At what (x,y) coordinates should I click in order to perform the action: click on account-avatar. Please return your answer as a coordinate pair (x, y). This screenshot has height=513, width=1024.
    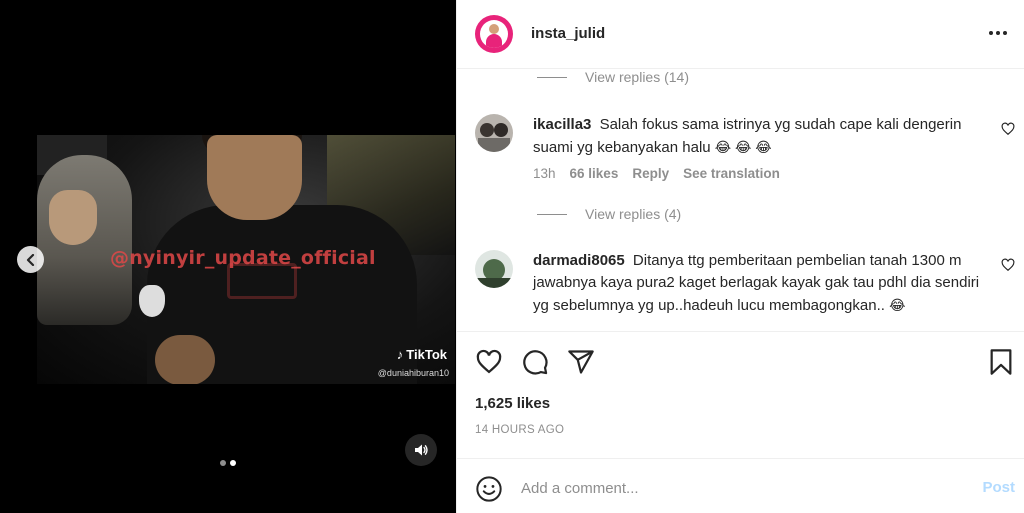
    Looking at the image, I should click on (494, 34).